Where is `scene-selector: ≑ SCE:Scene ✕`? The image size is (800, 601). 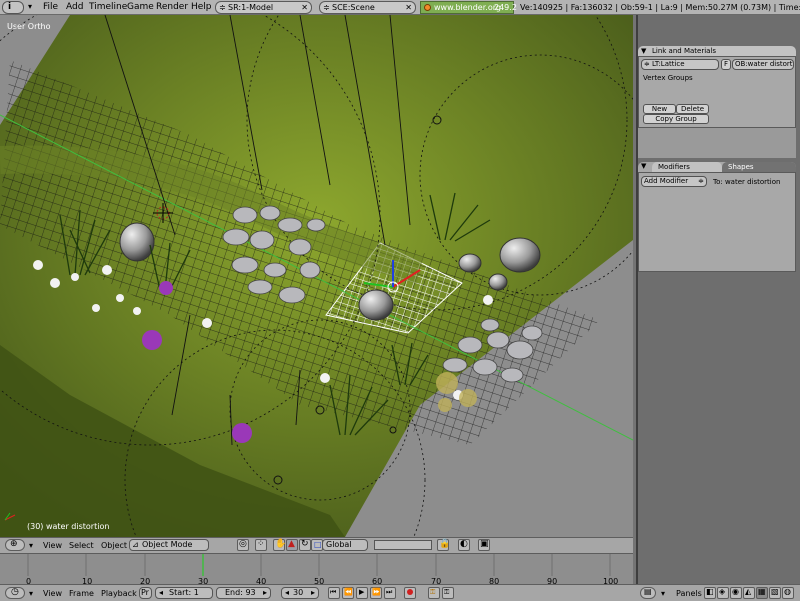 scene-selector: ≑ SCE:Scene ✕ is located at coordinates (367, 7).